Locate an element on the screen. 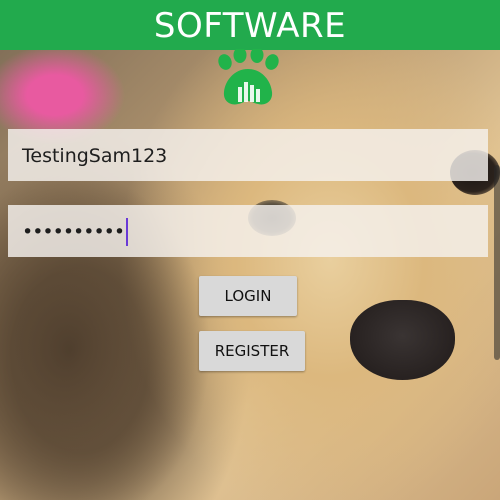  password-masked-value: •••••••••• is located at coordinates (73, 231).